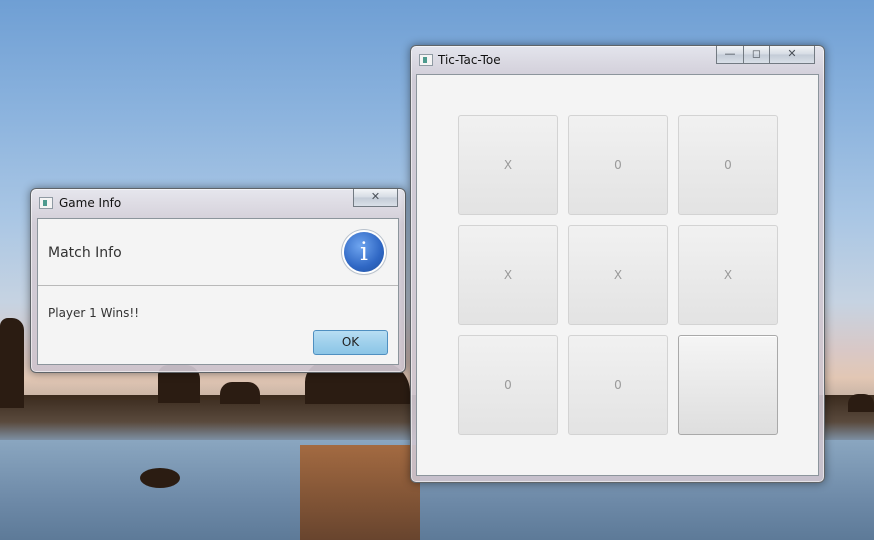 This screenshot has height=540, width=874. What do you see at coordinates (90, 203) in the screenshot?
I see `dialog-title: Game Info` at bounding box center [90, 203].